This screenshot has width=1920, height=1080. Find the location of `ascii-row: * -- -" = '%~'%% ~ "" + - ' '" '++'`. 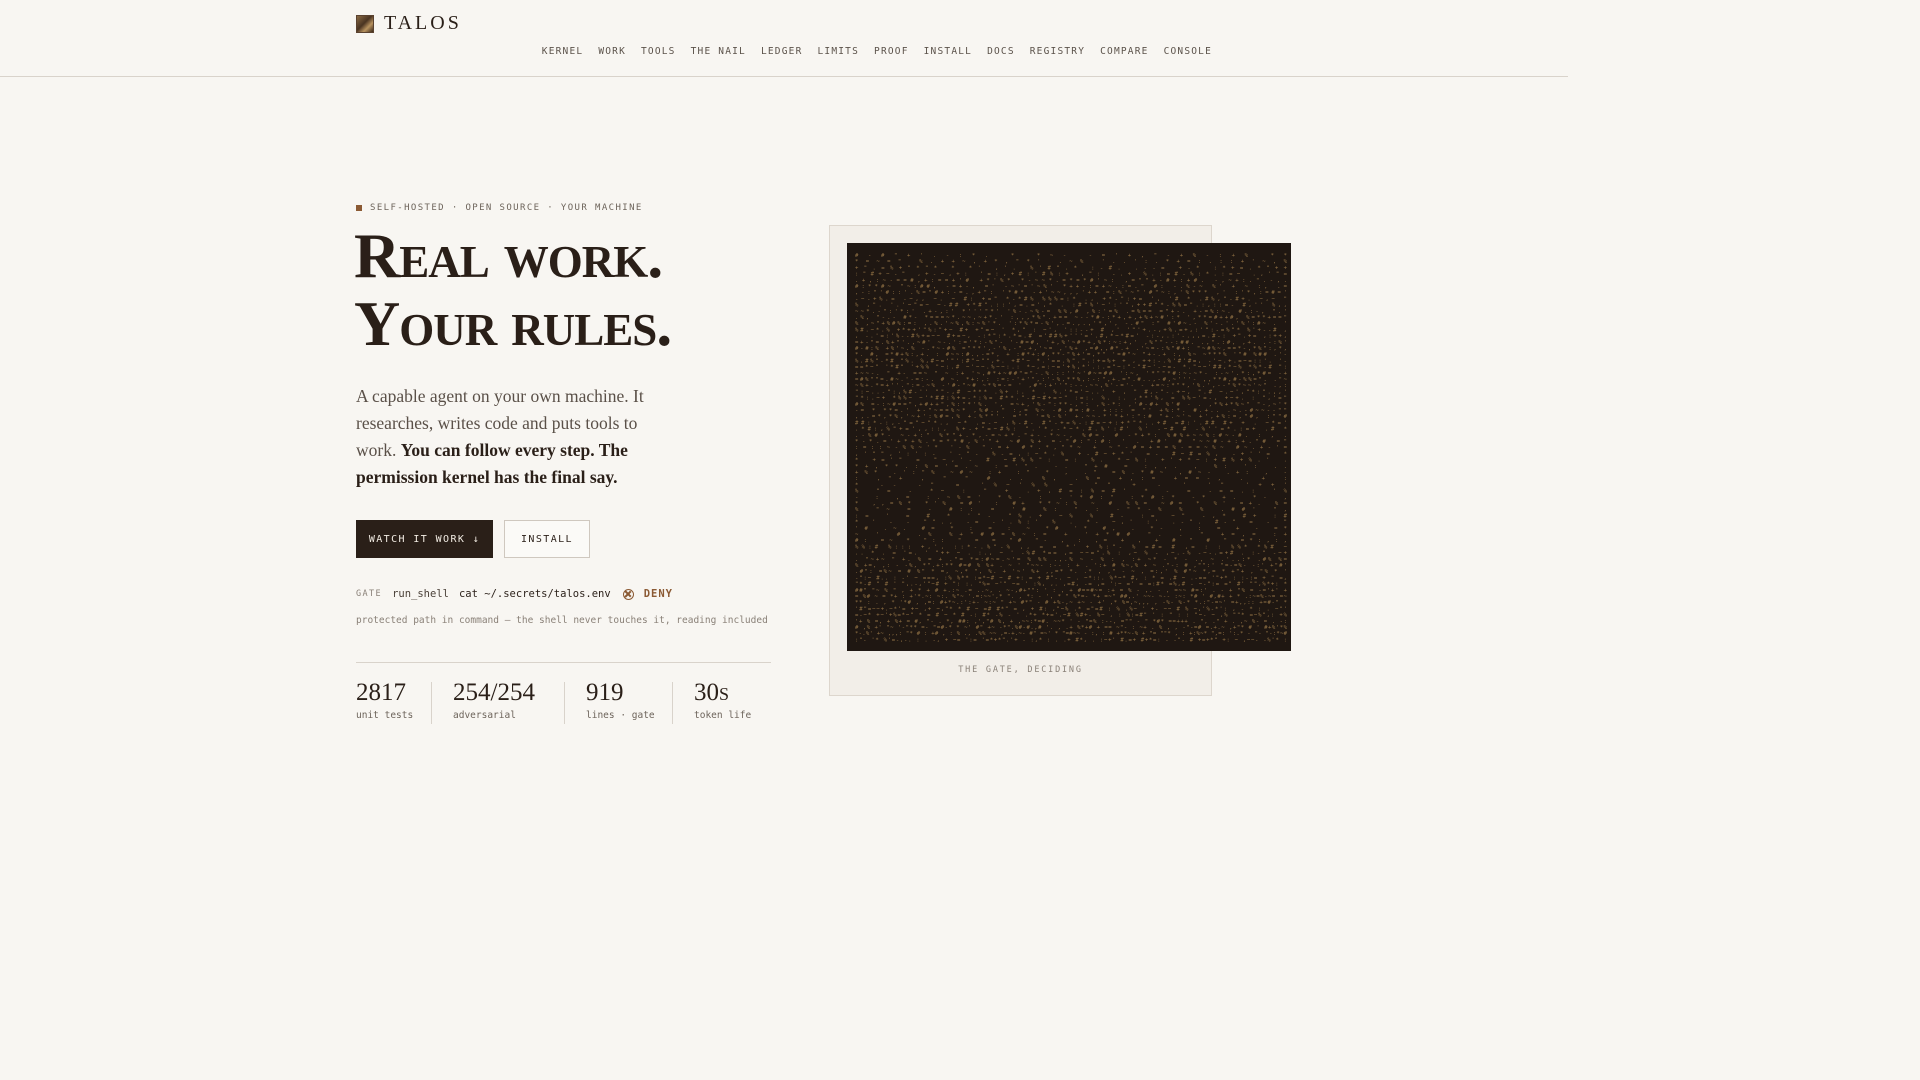

ascii-row: * -- -" = '%~'%% ~ "" + - ' '" '++' is located at coordinates (1071, 485).